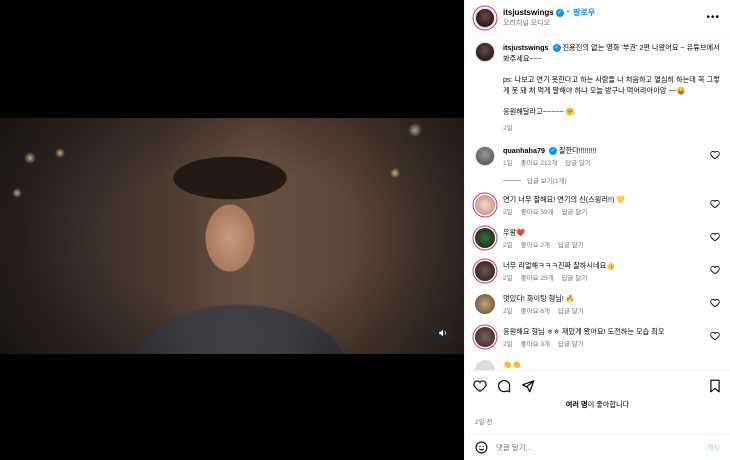 Image resolution: width=730 pixels, height=460 pixels. I want to click on caption-username: itsjustswings, so click(526, 47).